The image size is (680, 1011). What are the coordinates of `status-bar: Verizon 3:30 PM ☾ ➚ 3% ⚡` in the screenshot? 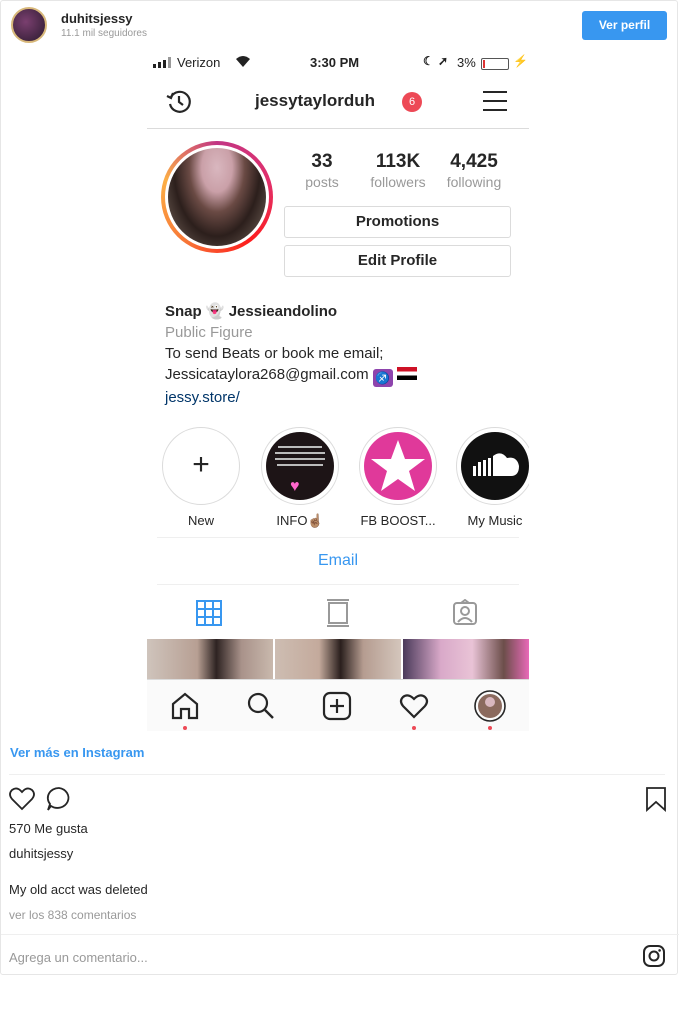 It's located at (338, 62).